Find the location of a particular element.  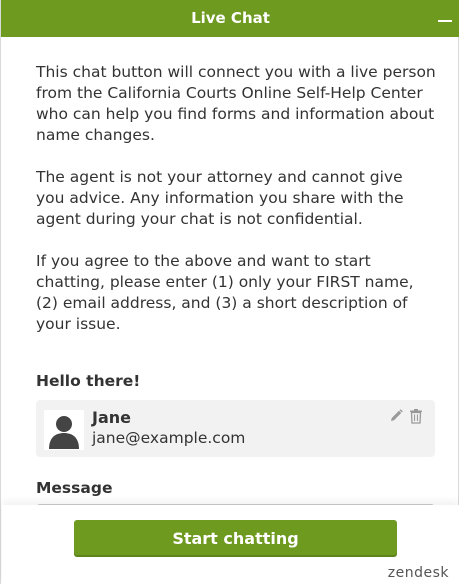

start-chatting-button: Start chatting is located at coordinates (235, 538).